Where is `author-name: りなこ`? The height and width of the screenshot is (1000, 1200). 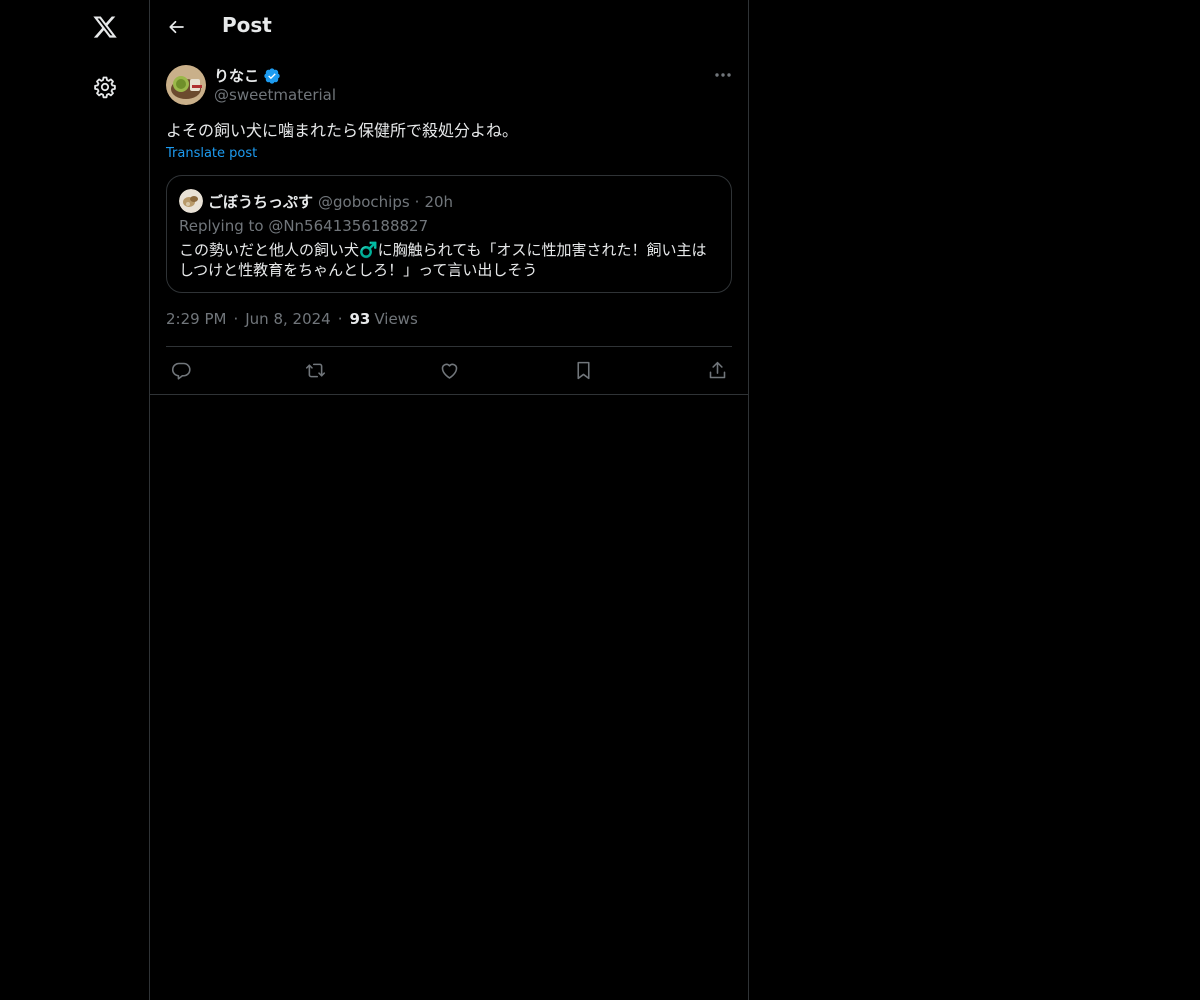 author-name: りなこ is located at coordinates (236, 75).